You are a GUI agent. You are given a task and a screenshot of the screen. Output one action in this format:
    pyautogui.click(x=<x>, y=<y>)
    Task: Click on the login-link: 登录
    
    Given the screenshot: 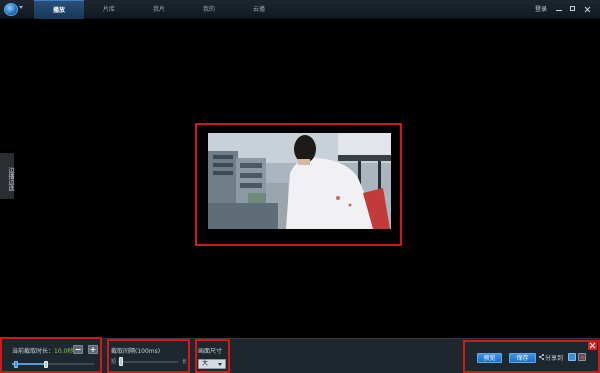 What is the action you would take?
    pyautogui.click(x=541, y=9)
    